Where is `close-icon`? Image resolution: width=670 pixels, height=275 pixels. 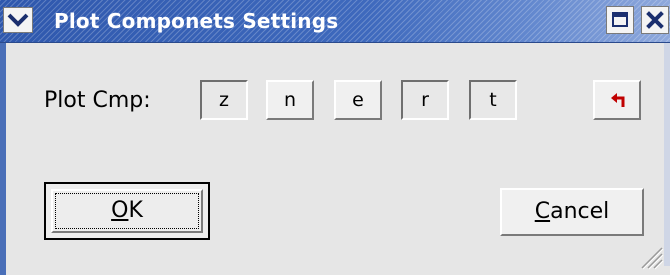
close-icon is located at coordinates (655, 20).